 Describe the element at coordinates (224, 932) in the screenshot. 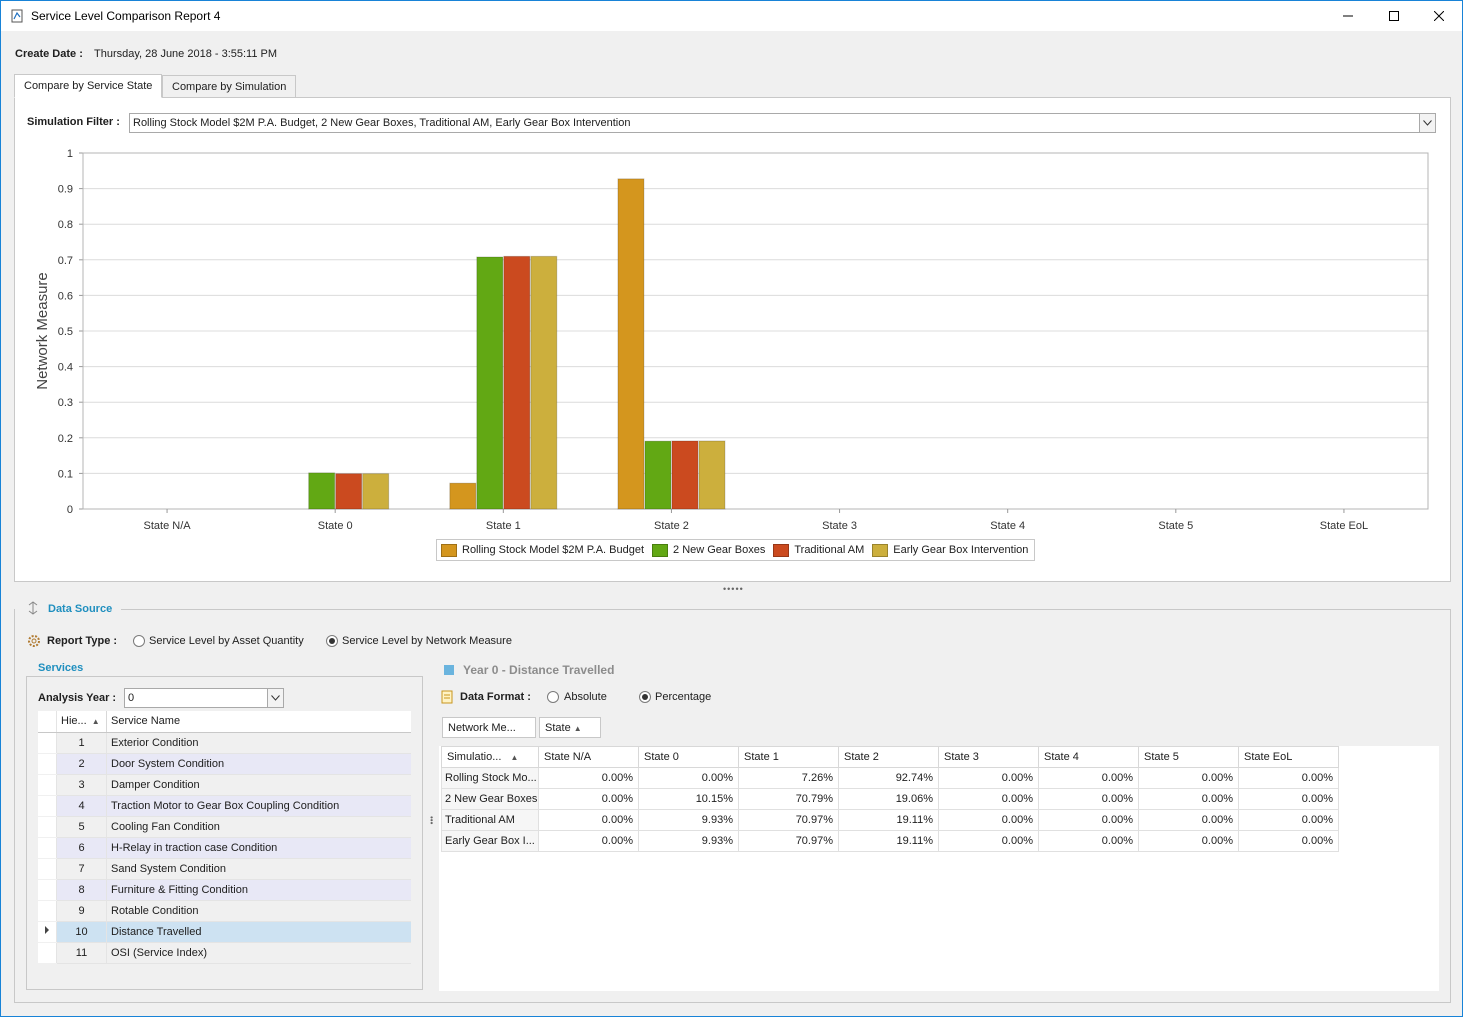

I see `table-row: 10 Distance Travelled` at that location.